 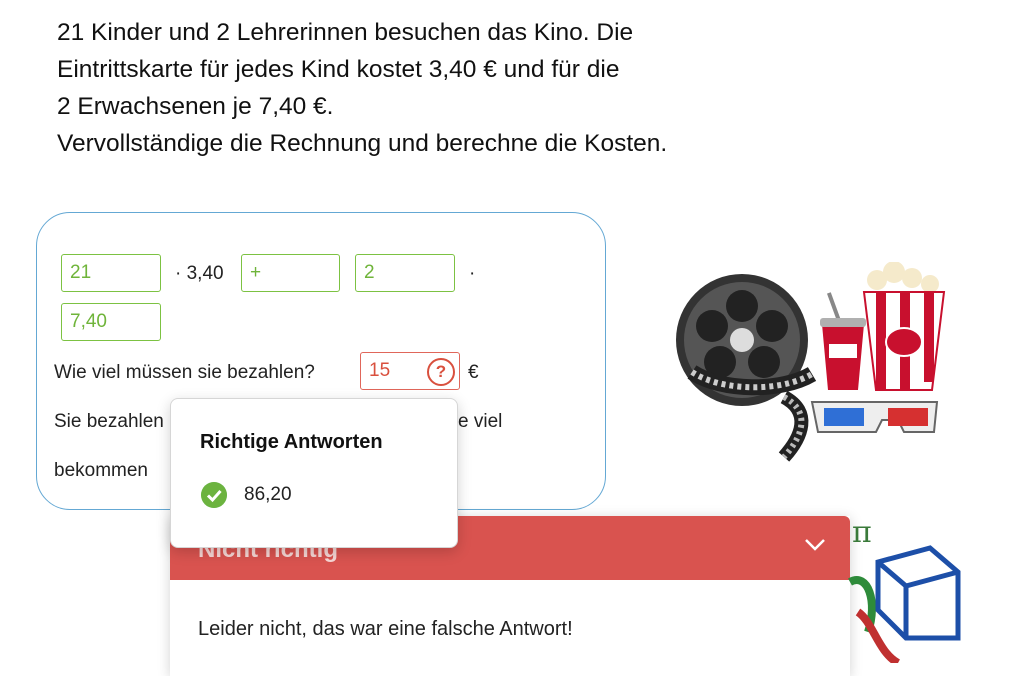 I want to click on followup-text-start: Sie bezahlen, so click(x=109, y=421).